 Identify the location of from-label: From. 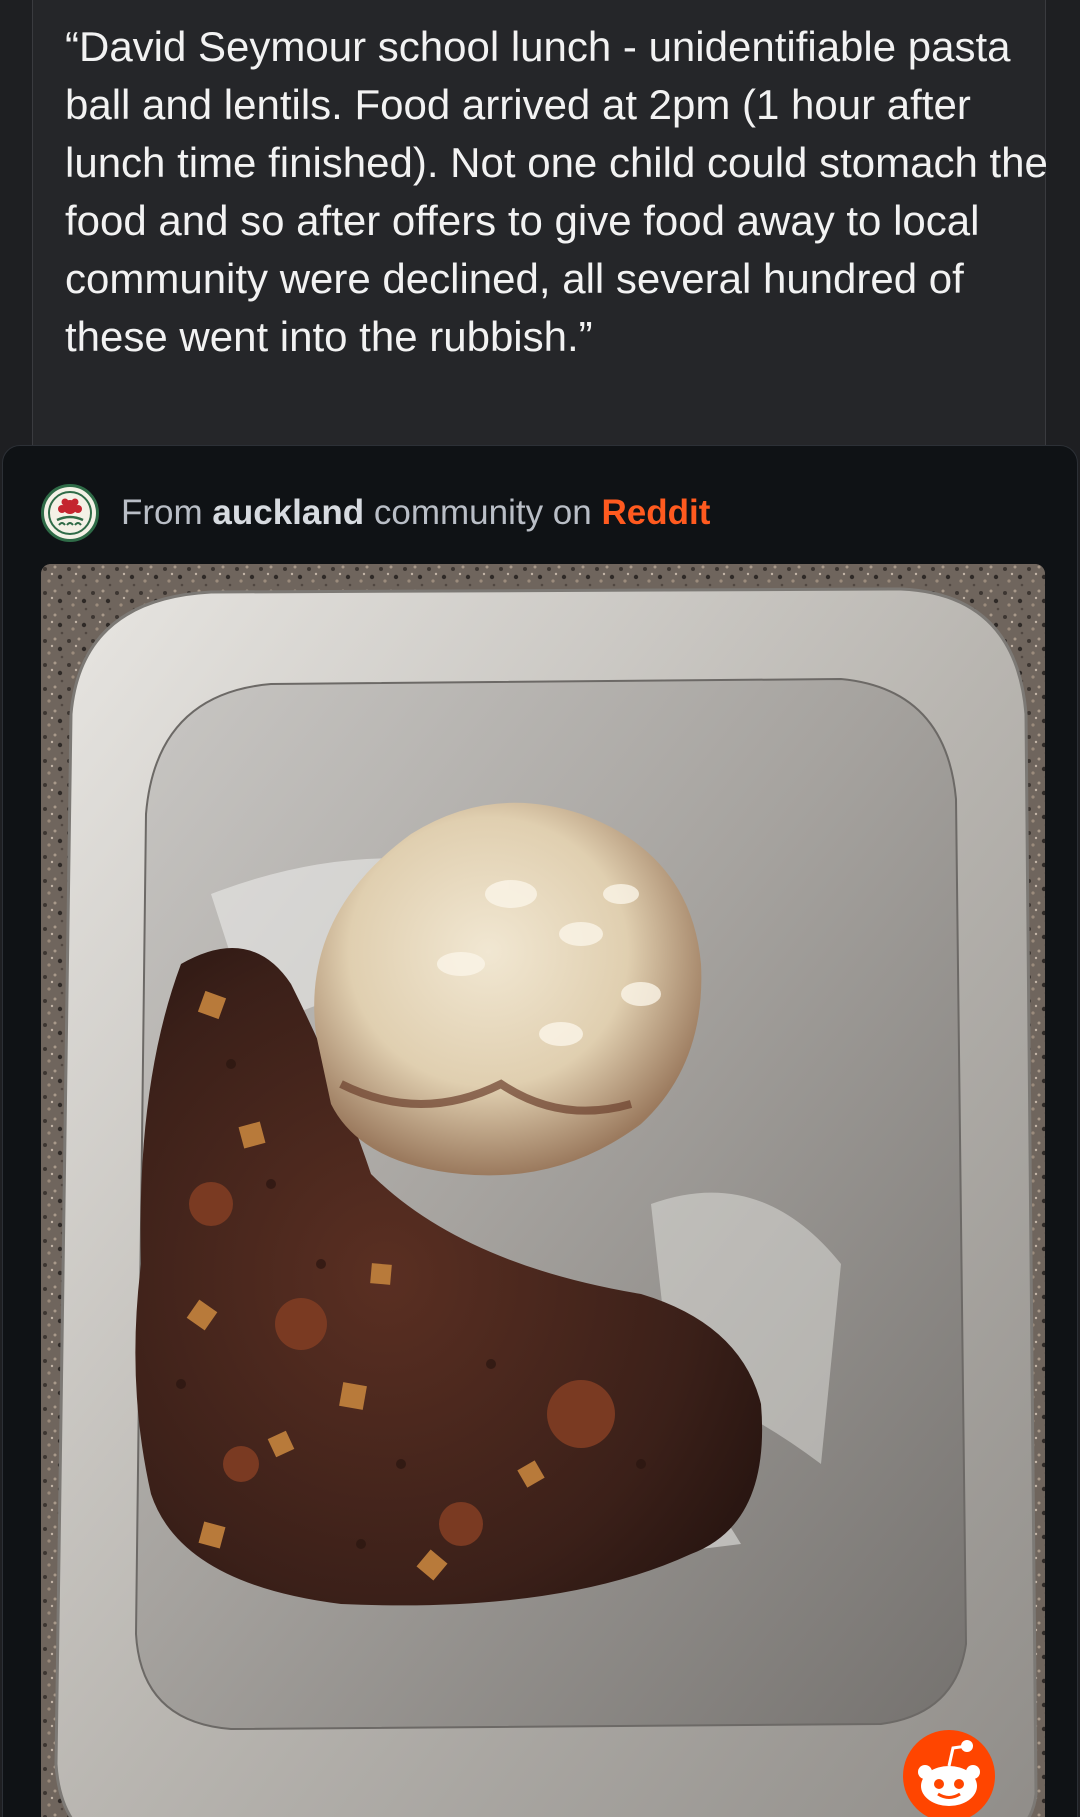
(162, 512).